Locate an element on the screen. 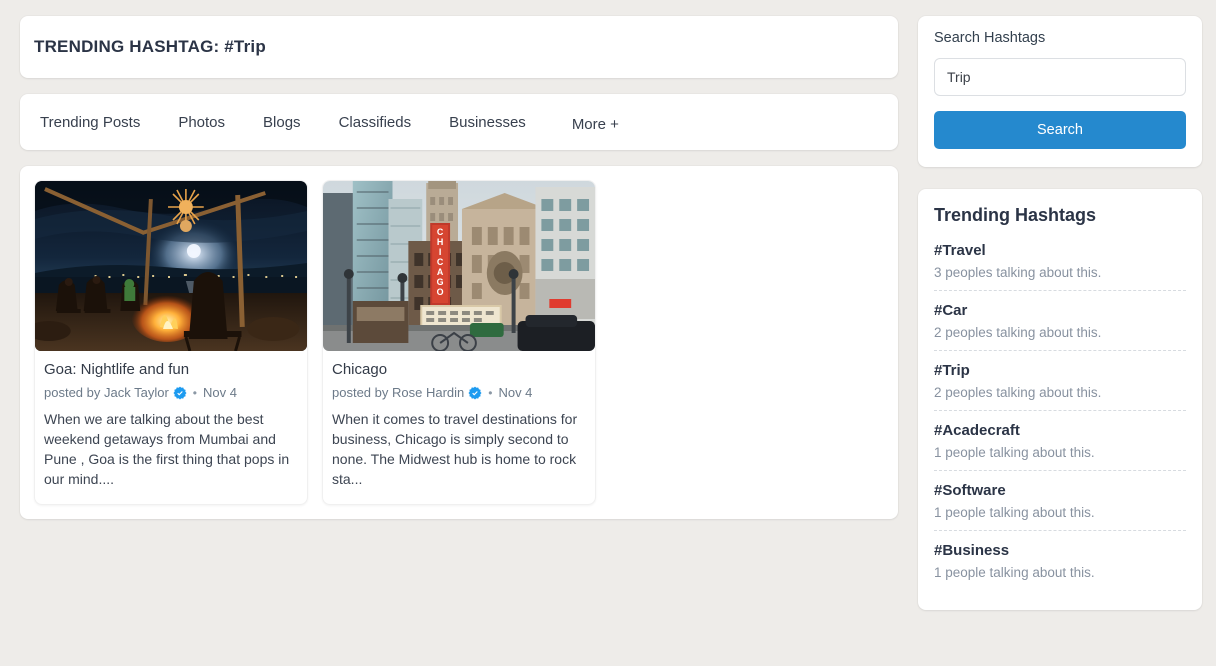 This screenshot has height=666, width=1216. tab-businesses: Businesses is located at coordinates (487, 122).